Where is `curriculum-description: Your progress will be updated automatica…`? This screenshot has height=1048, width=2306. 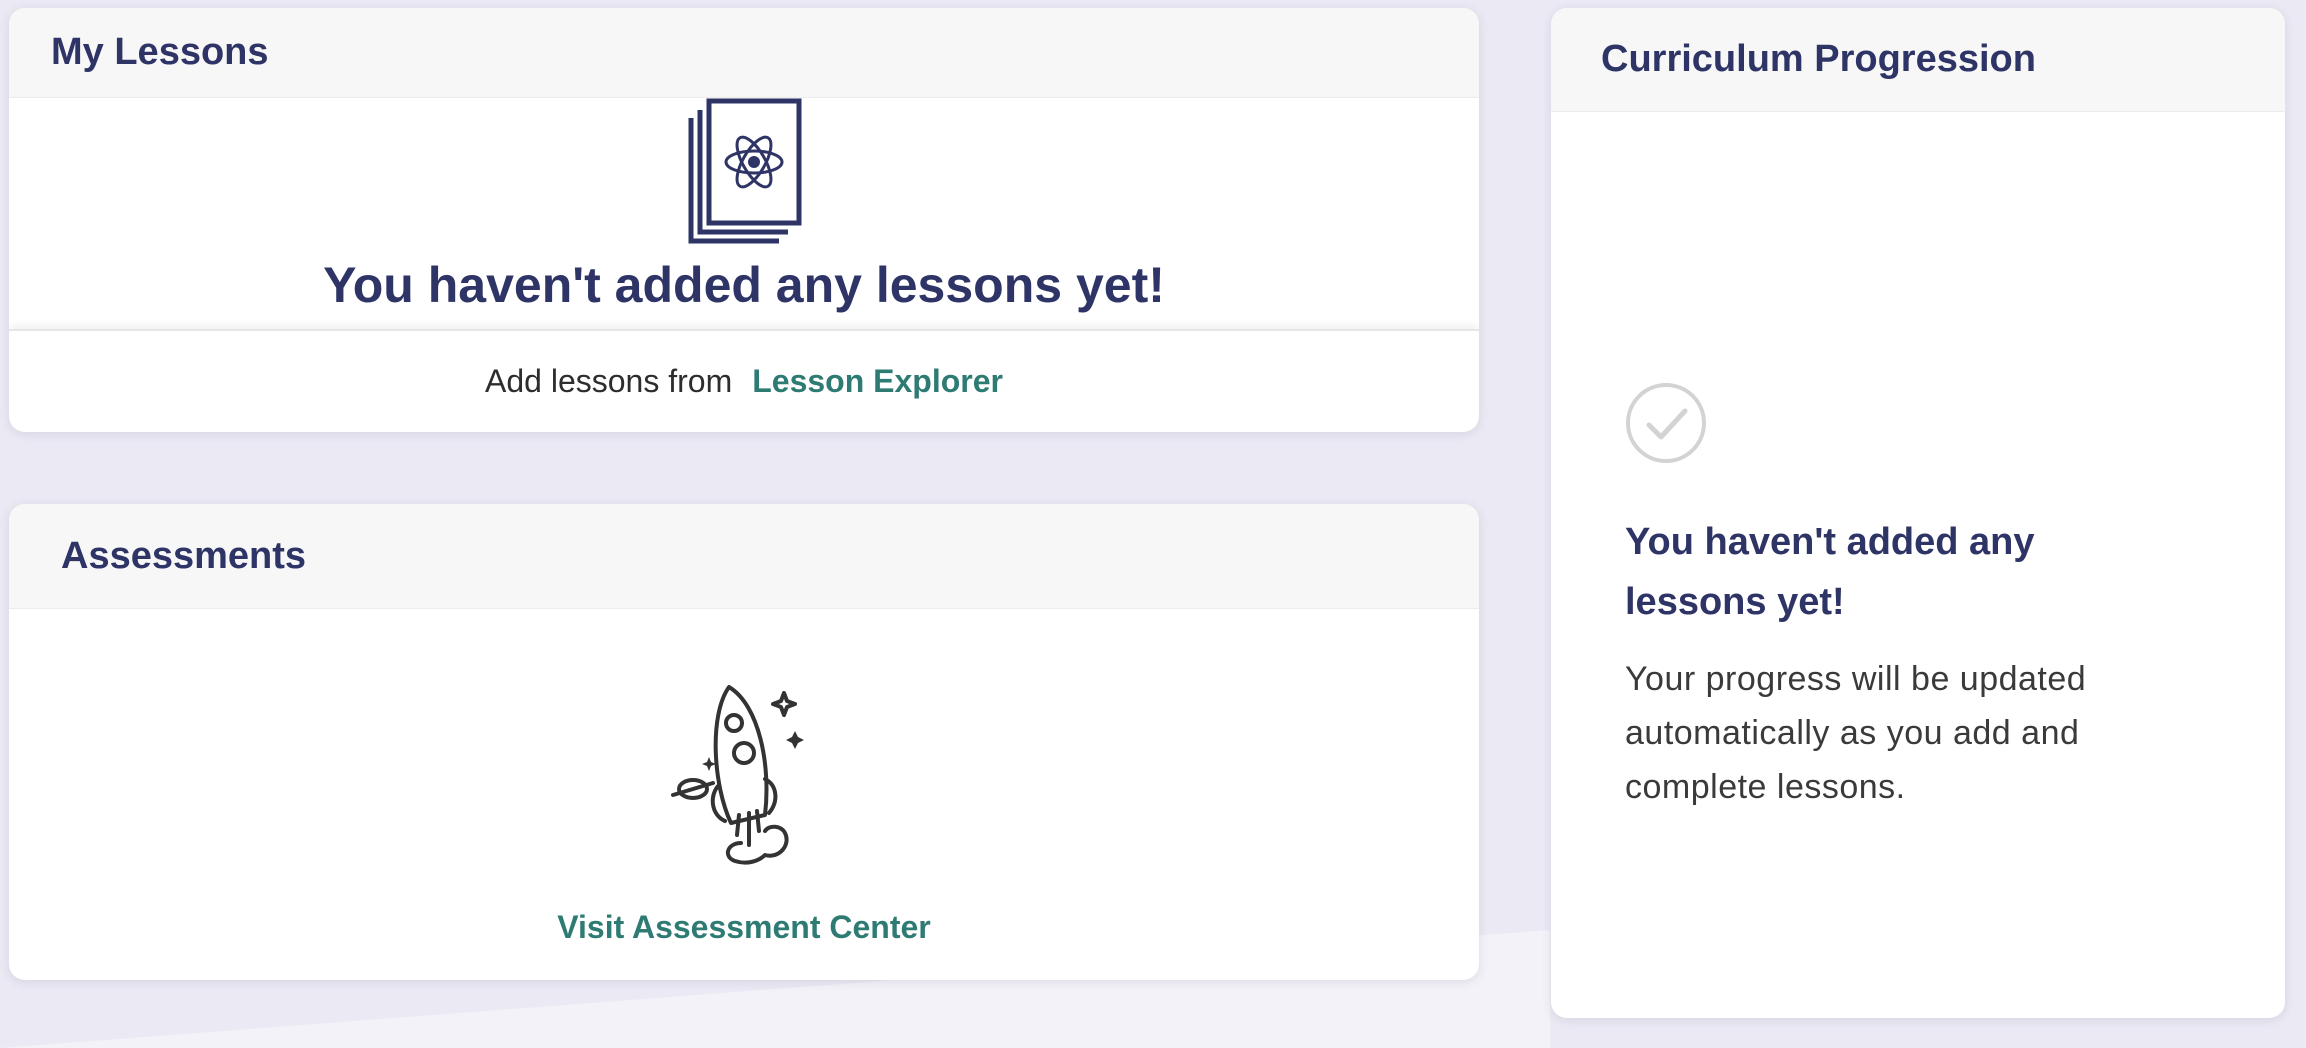
curriculum-description: Your progress will be updated automatica… is located at coordinates (1856, 733).